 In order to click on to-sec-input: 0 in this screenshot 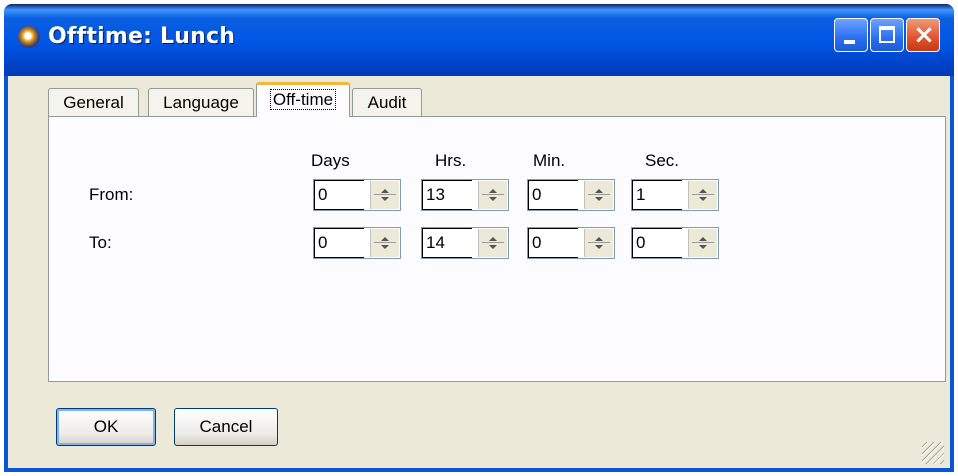, I will do `click(657, 243)`.